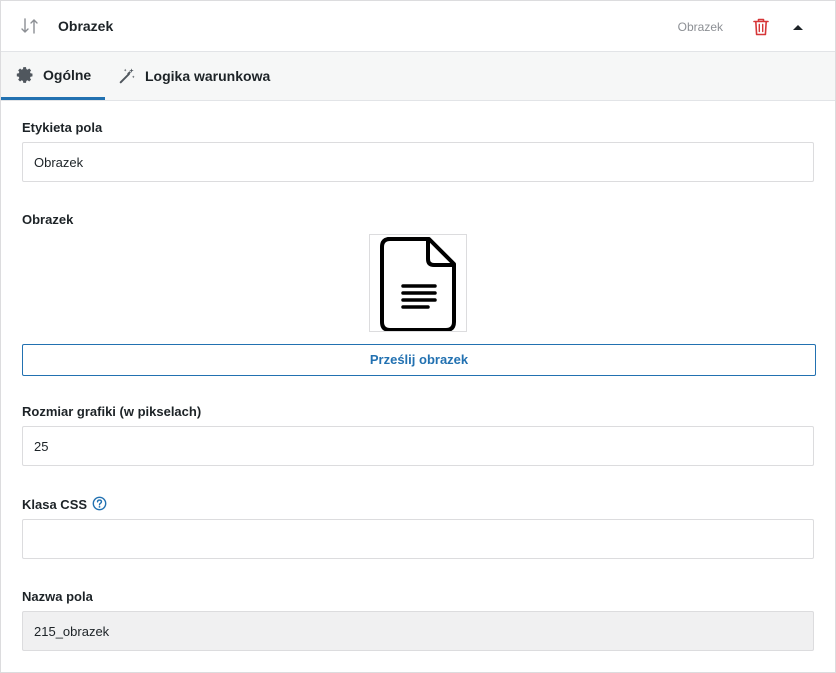 This screenshot has height=673, width=836. Describe the element at coordinates (700, 27) in the screenshot. I see `field-type-label: Obrazek` at that location.